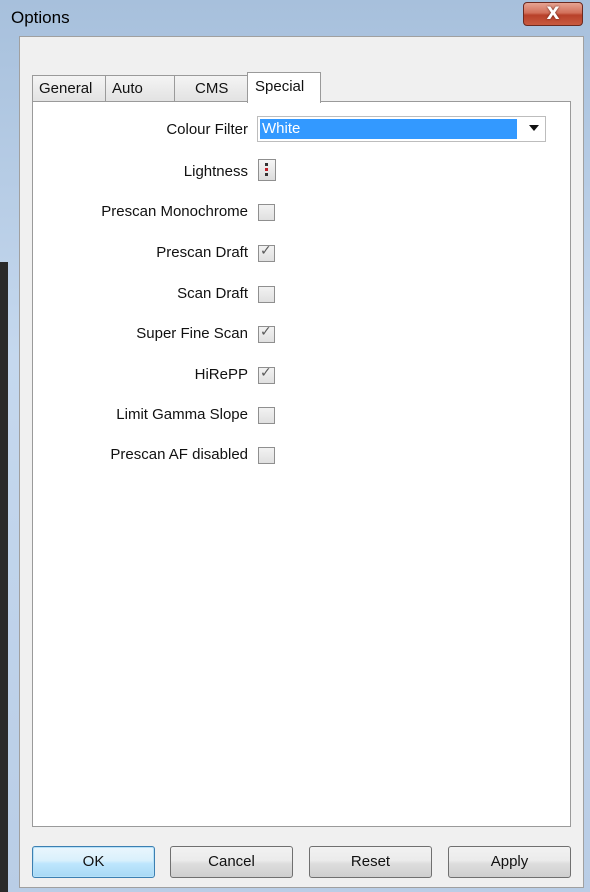 This screenshot has height=892, width=590. Describe the element at coordinates (266, 294) in the screenshot. I see `scan-draft-checkbox` at that location.